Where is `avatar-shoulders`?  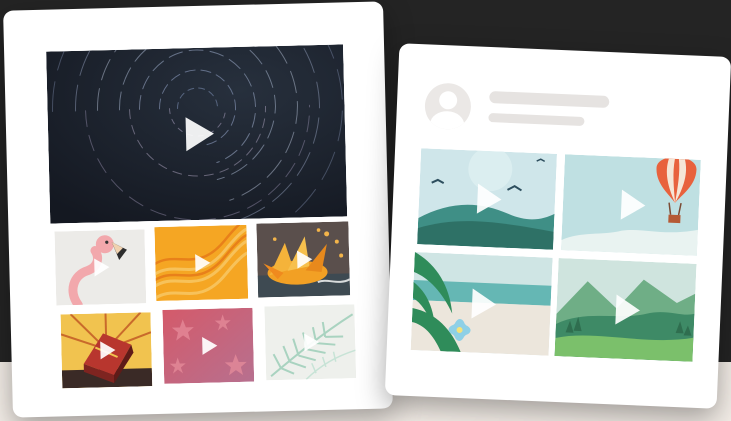
avatar-shoulders is located at coordinates (447, 120).